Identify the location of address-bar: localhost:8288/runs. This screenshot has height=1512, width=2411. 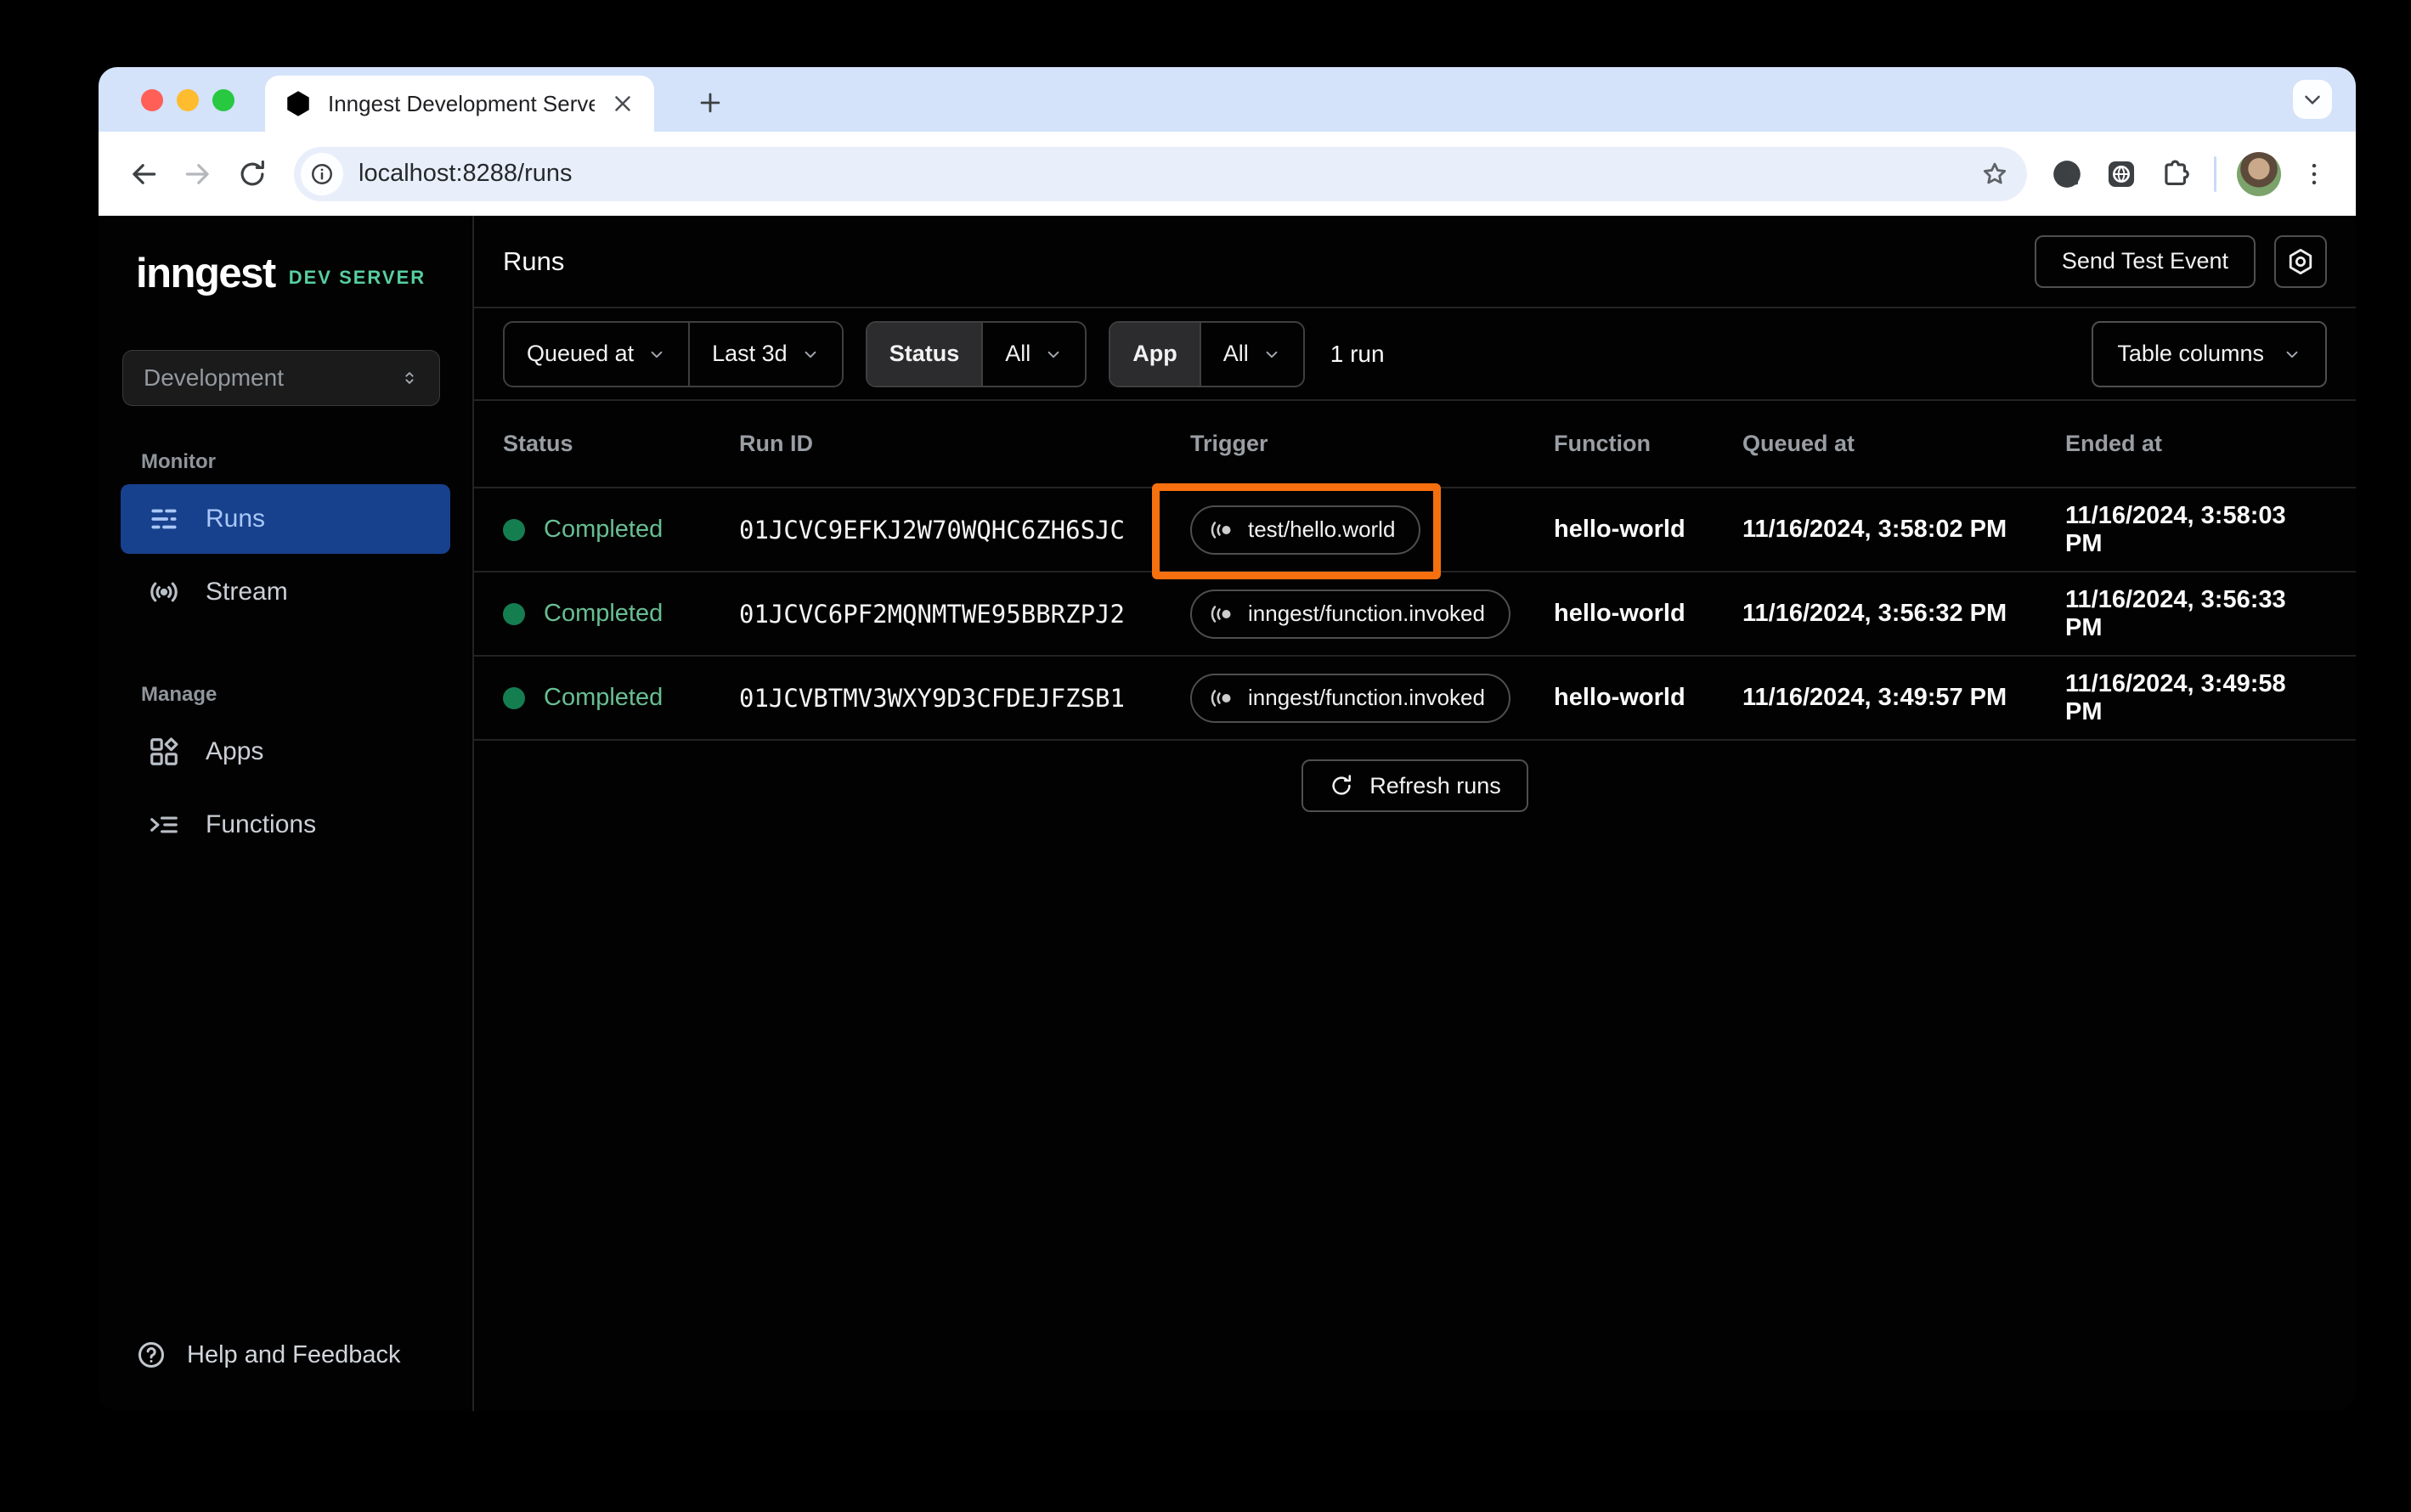
(1160, 173).